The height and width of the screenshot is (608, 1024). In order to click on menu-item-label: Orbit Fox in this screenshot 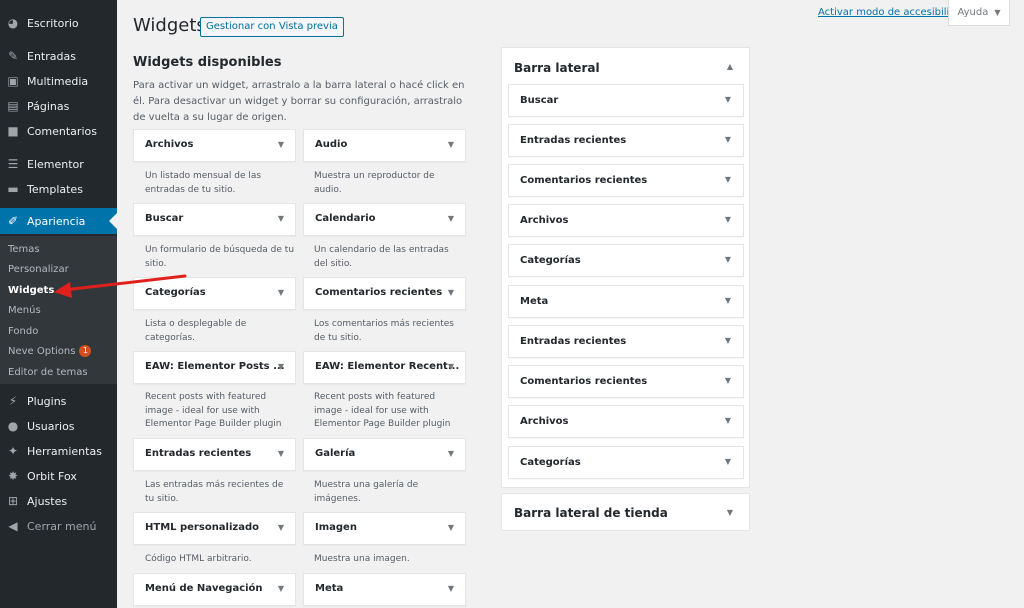, I will do `click(52, 476)`.